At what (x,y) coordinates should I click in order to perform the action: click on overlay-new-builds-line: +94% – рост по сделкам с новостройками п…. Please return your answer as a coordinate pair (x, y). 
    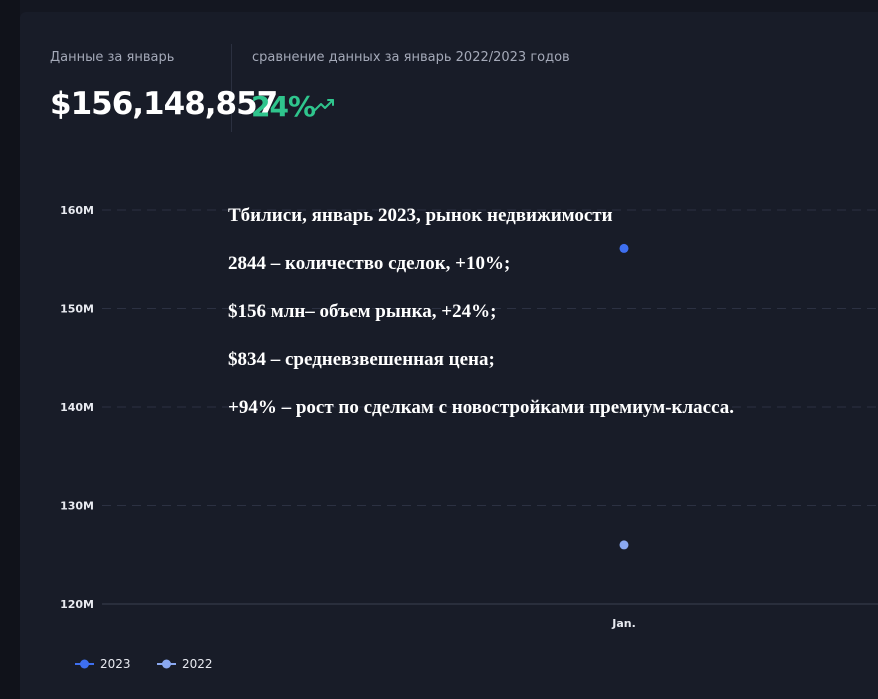
    Looking at the image, I should click on (481, 407).